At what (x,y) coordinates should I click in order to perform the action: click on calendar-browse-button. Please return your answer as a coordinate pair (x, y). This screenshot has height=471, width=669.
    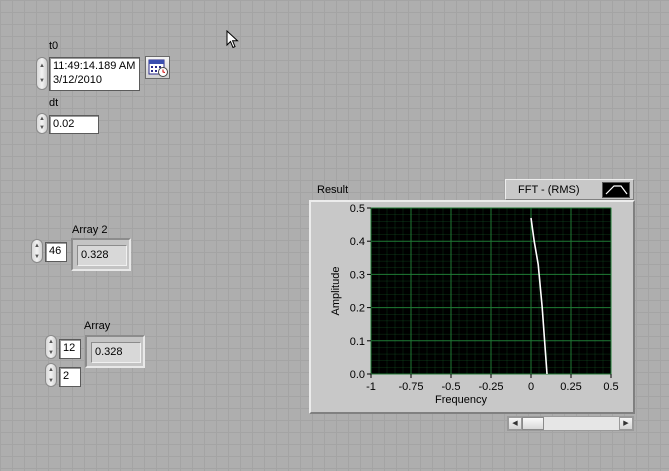
    Looking at the image, I should click on (157, 67).